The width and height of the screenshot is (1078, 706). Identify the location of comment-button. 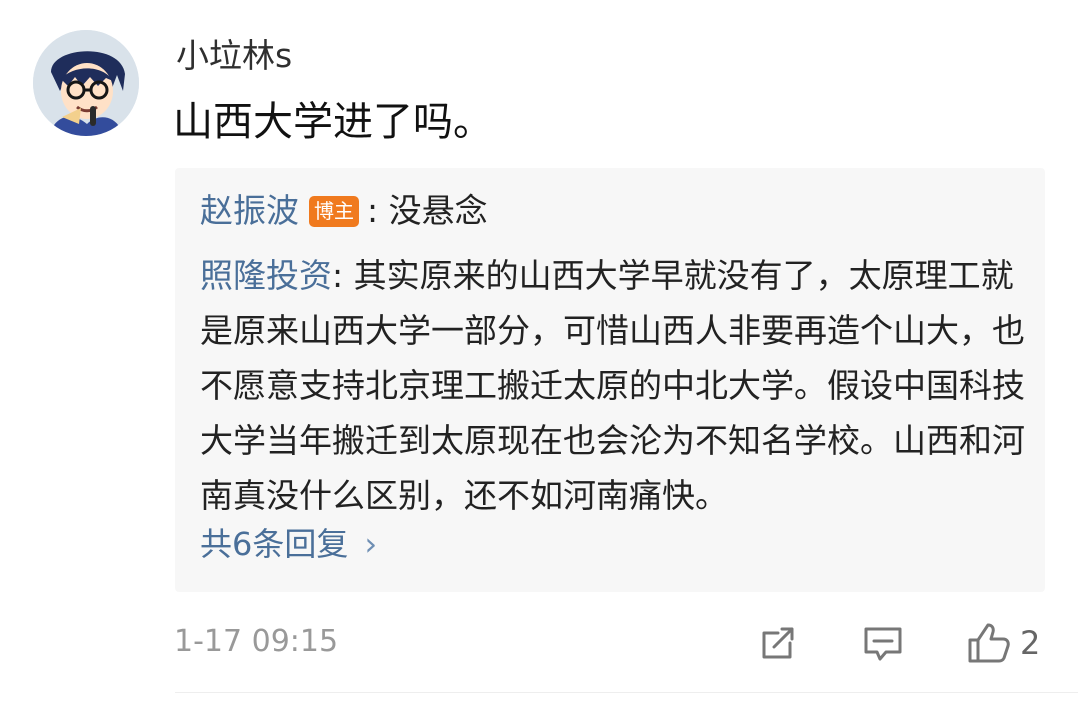
(883, 643).